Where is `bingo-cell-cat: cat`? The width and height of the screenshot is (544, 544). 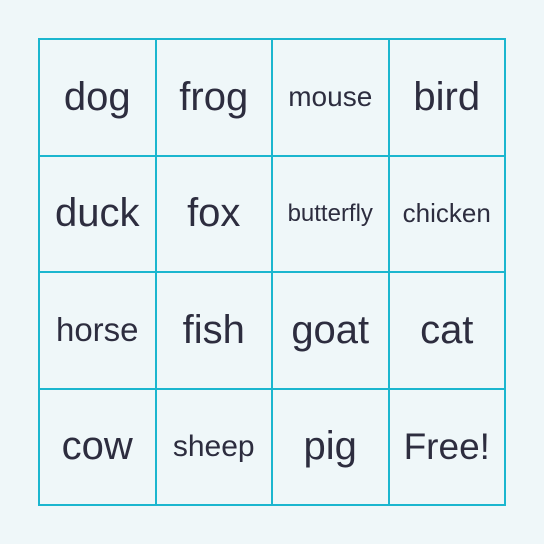
bingo-cell-cat: cat is located at coordinates (446, 330).